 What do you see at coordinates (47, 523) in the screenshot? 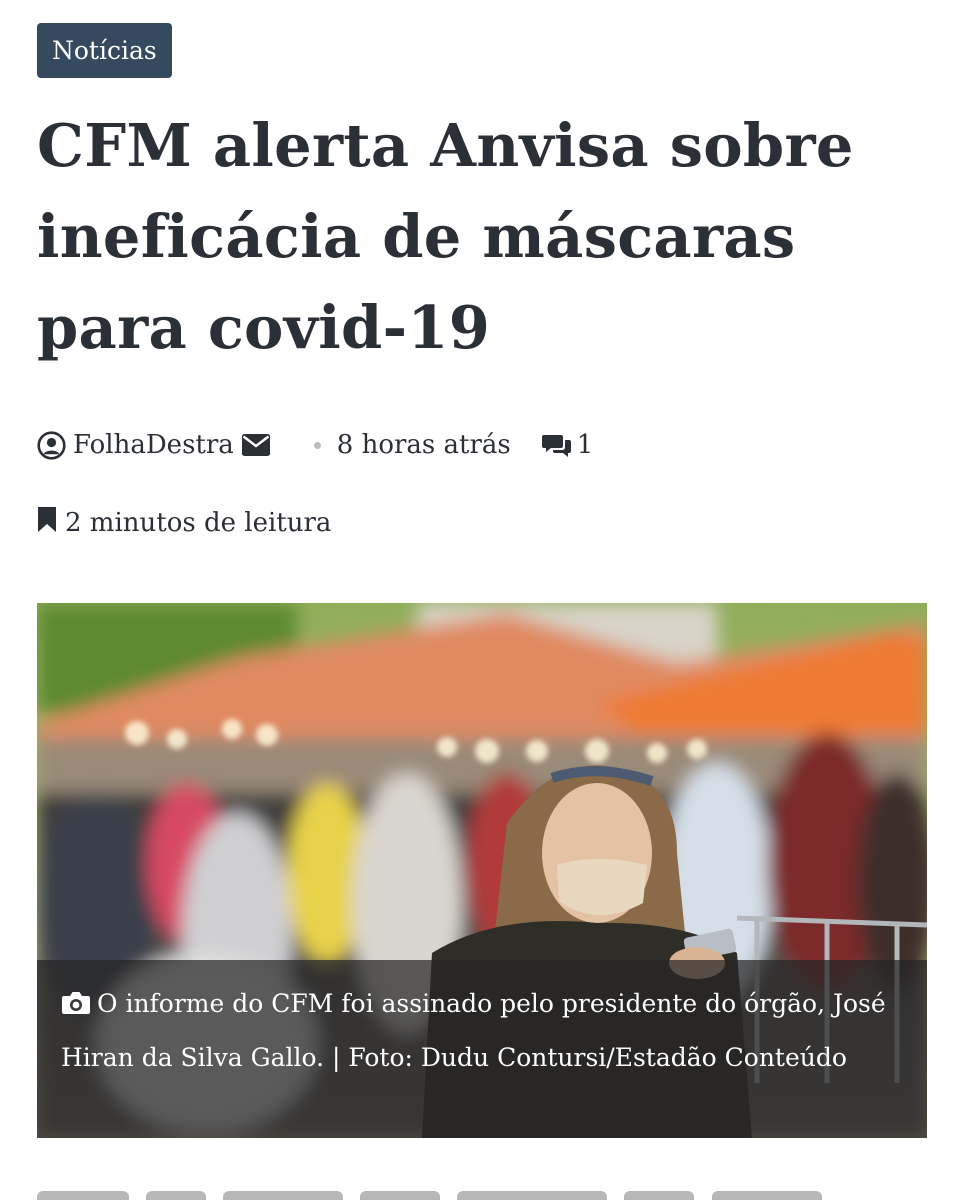
I see `bookmark-icon` at bounding box center [47, 523].